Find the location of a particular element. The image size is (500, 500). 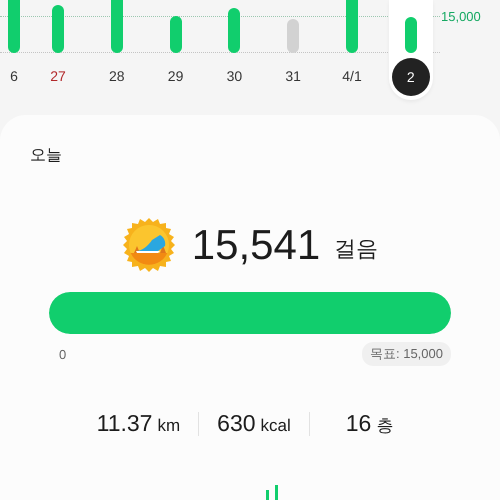

step-unit: 걸음 is located at coordinates (356, 249).